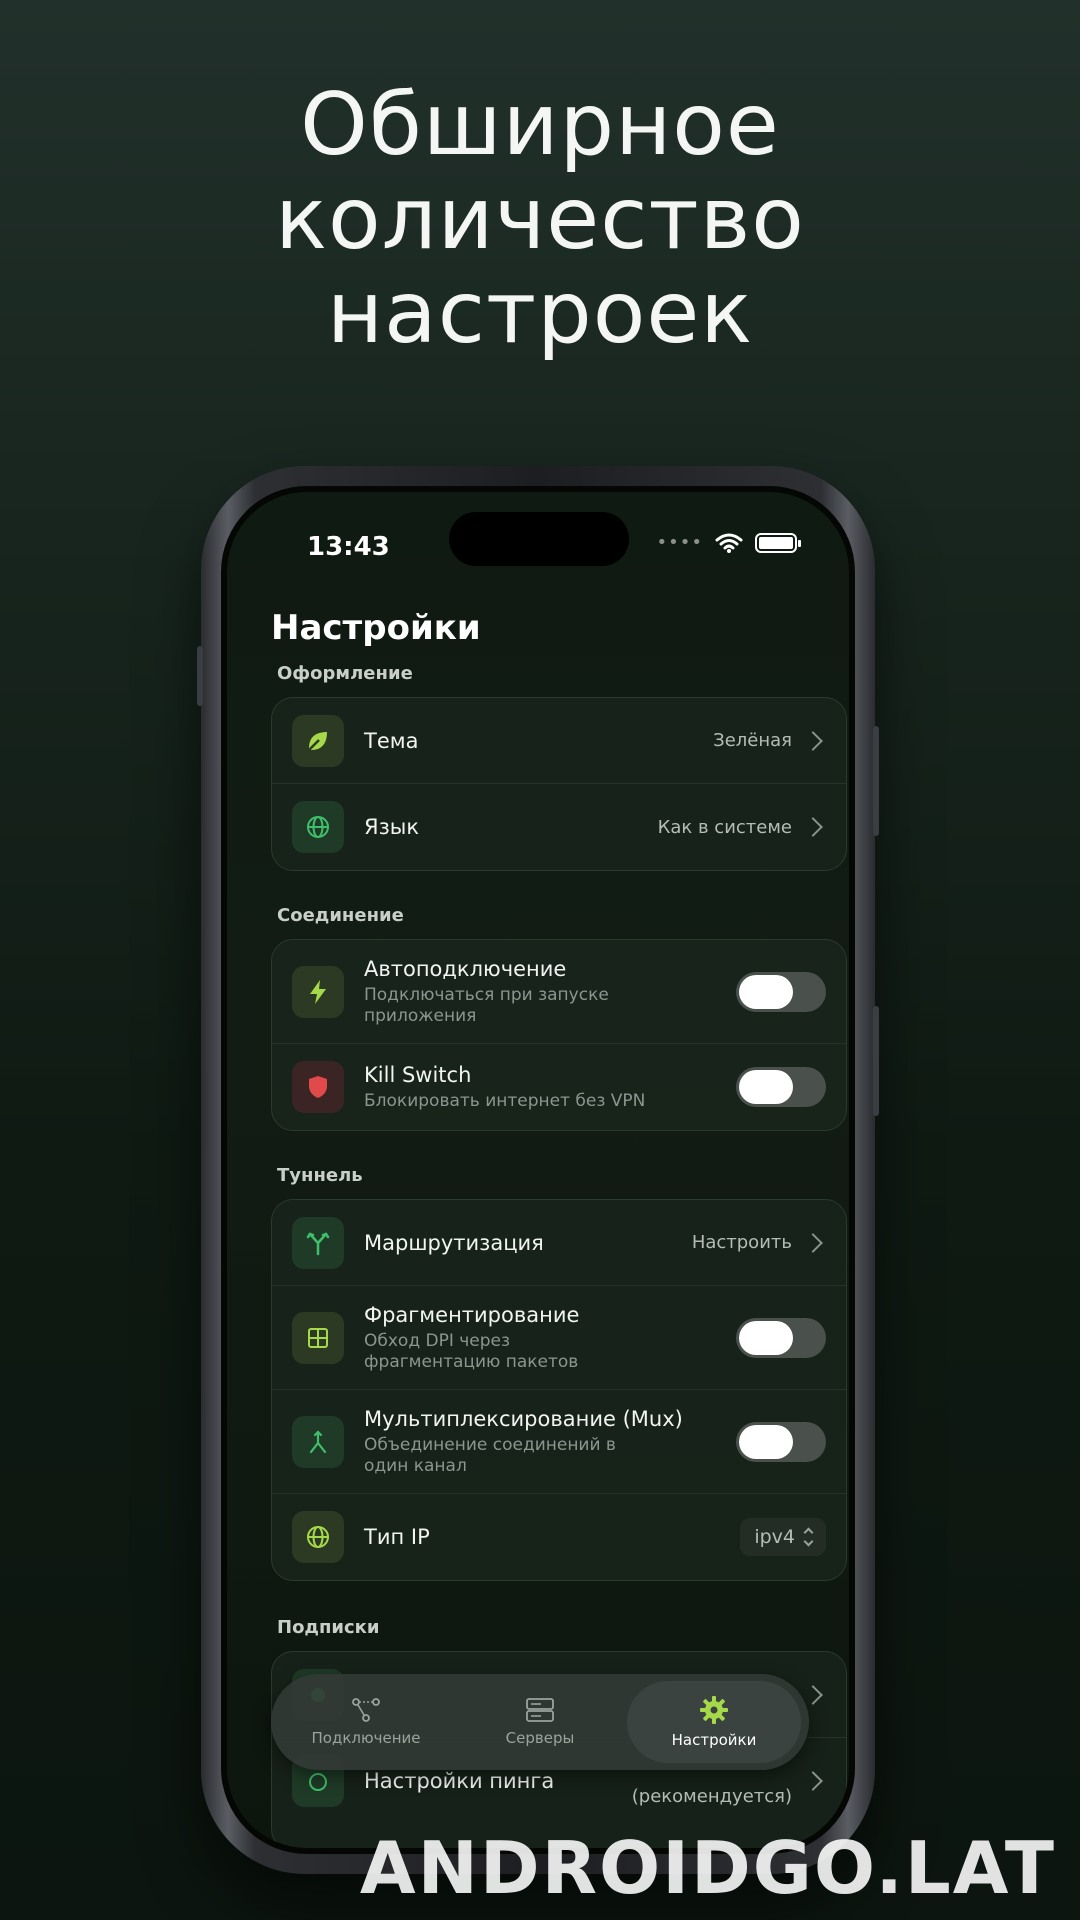 The width and height of the screenshot is (1080, 1920). Describe the element at coordinates (711, 1796) in the screenshot. I see `ping-settings-value: (рекомендуется)` at that location.